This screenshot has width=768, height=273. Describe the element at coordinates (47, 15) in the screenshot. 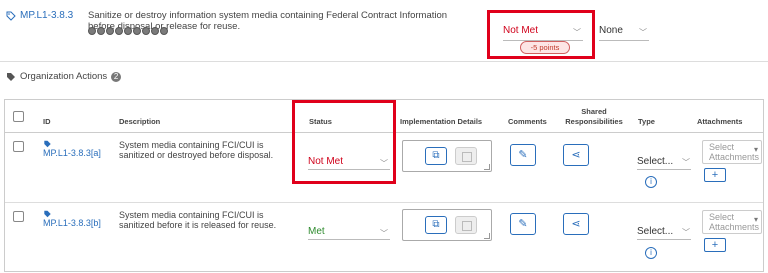

I see `control-id: MP.L1-3.8.3` at that location.